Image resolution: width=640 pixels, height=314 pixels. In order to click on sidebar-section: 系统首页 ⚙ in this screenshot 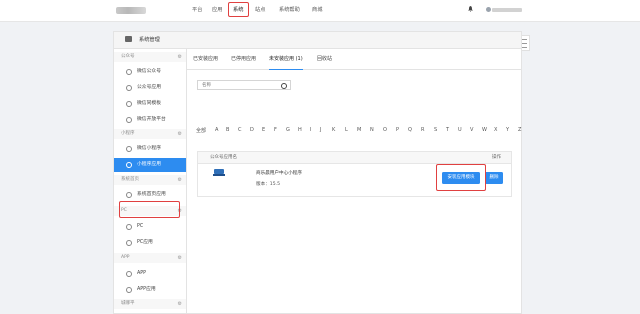, I will do `click(150, 180)`.